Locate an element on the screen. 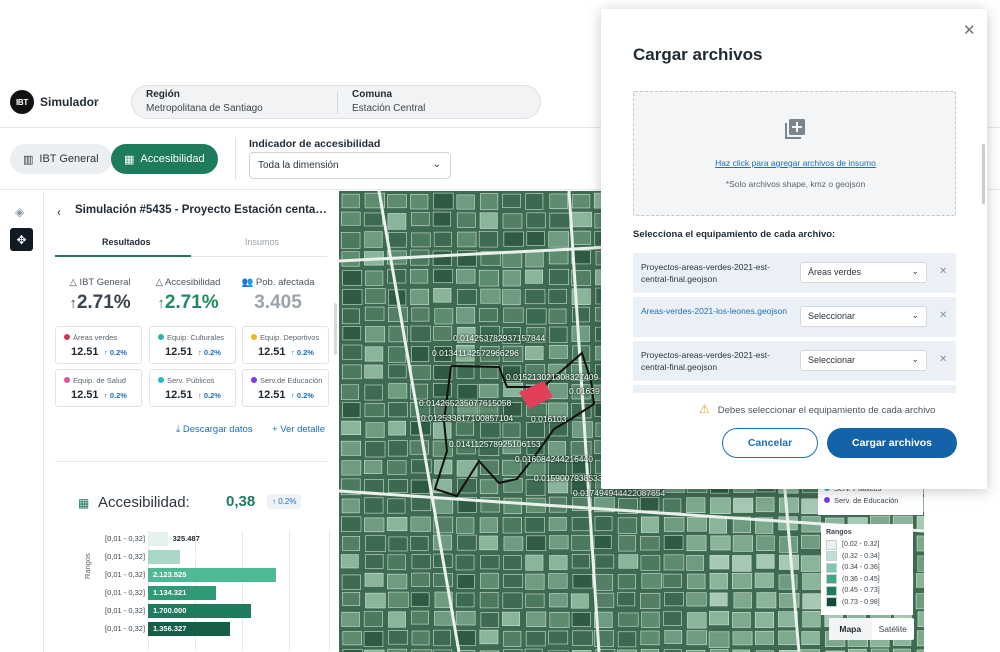 The width and height of the screenshot is (1000, 652). cancel-button: Cancelar is located at coordinates (770, 443).